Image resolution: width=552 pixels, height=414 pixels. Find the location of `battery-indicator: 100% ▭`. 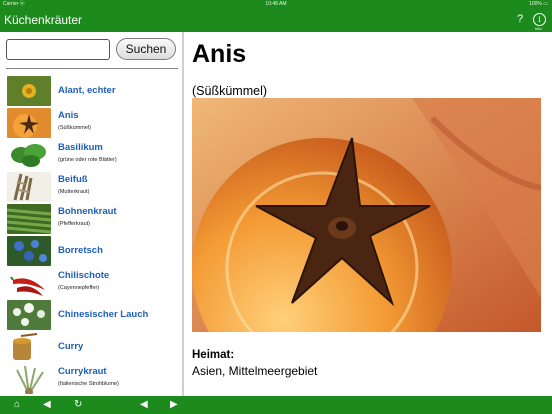

battery-indicator: 100% ▭ is located at coordinates (538, 4).